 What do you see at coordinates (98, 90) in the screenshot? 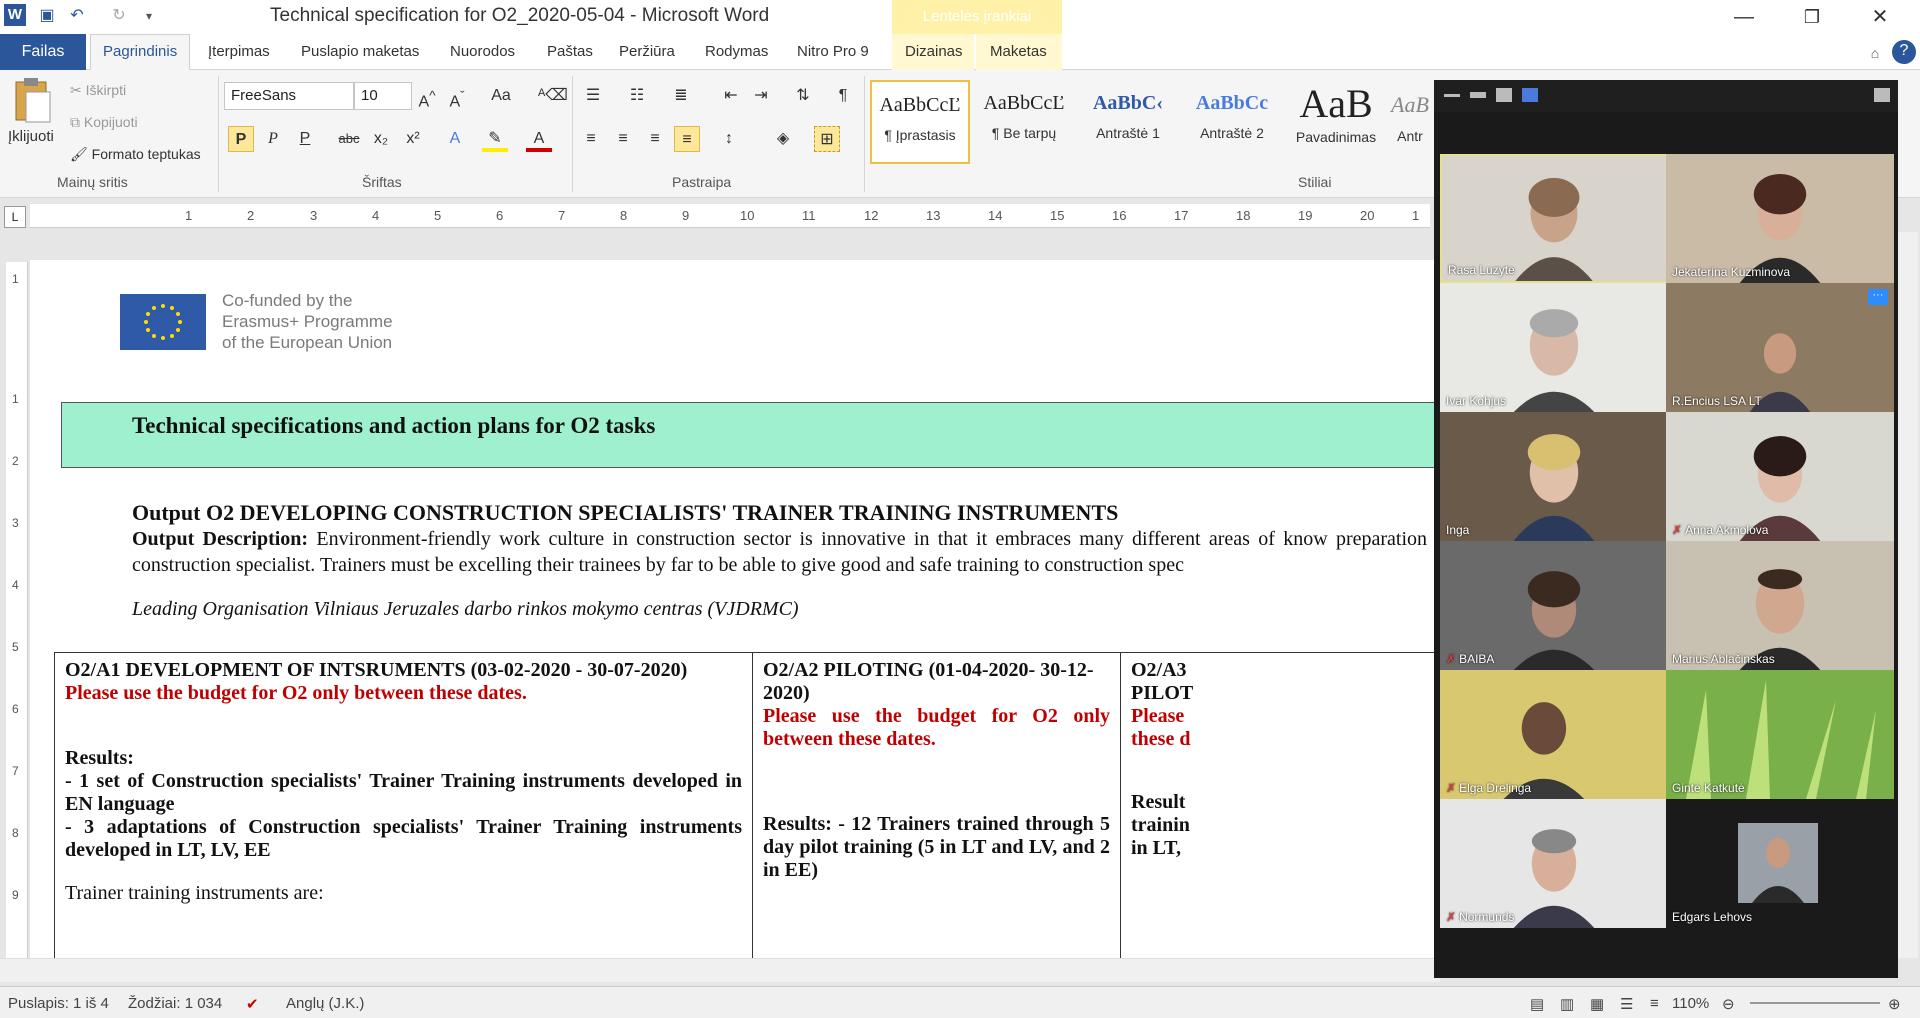
I see `cut-button: ✂ Iškirpti` at bounding box center [98, 90].